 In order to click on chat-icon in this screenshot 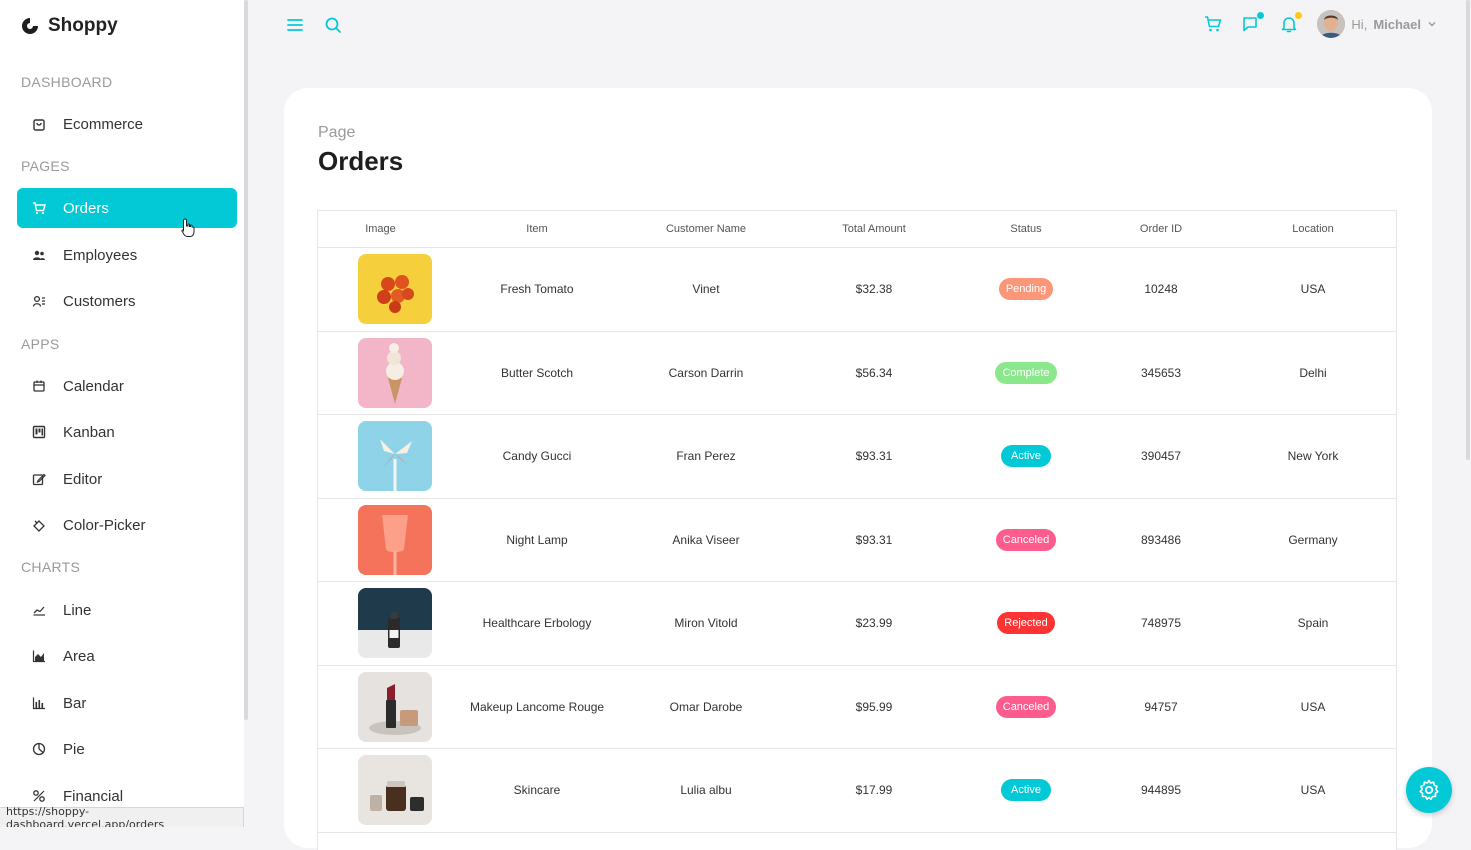, I will do `click(1253, 23)`.